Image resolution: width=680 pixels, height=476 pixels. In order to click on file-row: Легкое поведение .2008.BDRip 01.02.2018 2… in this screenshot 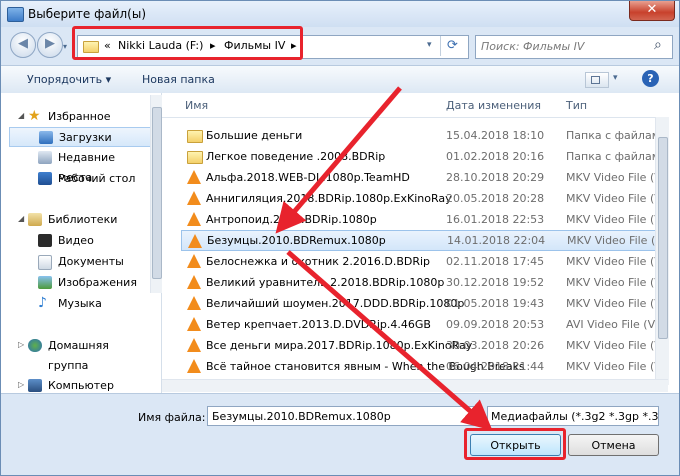, I will do `click(422, 156)`.